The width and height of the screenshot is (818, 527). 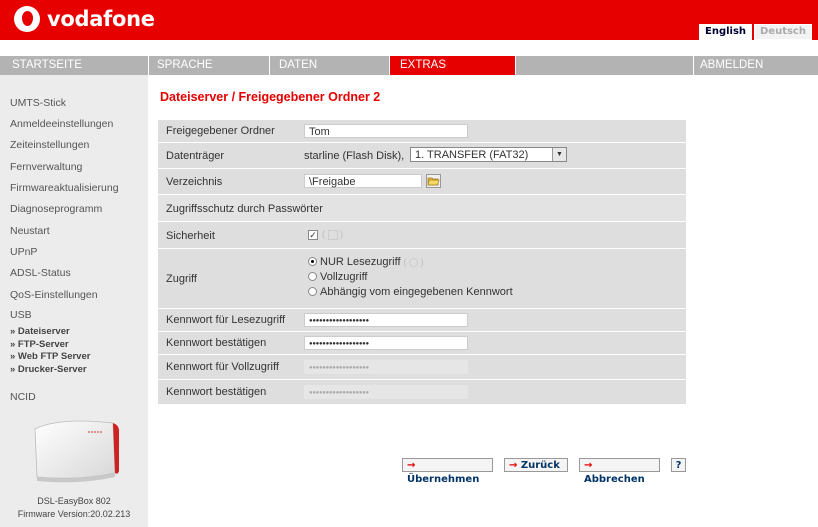 I want to click on cancel-button: → Abbrechen, so click(x=619, y=471).